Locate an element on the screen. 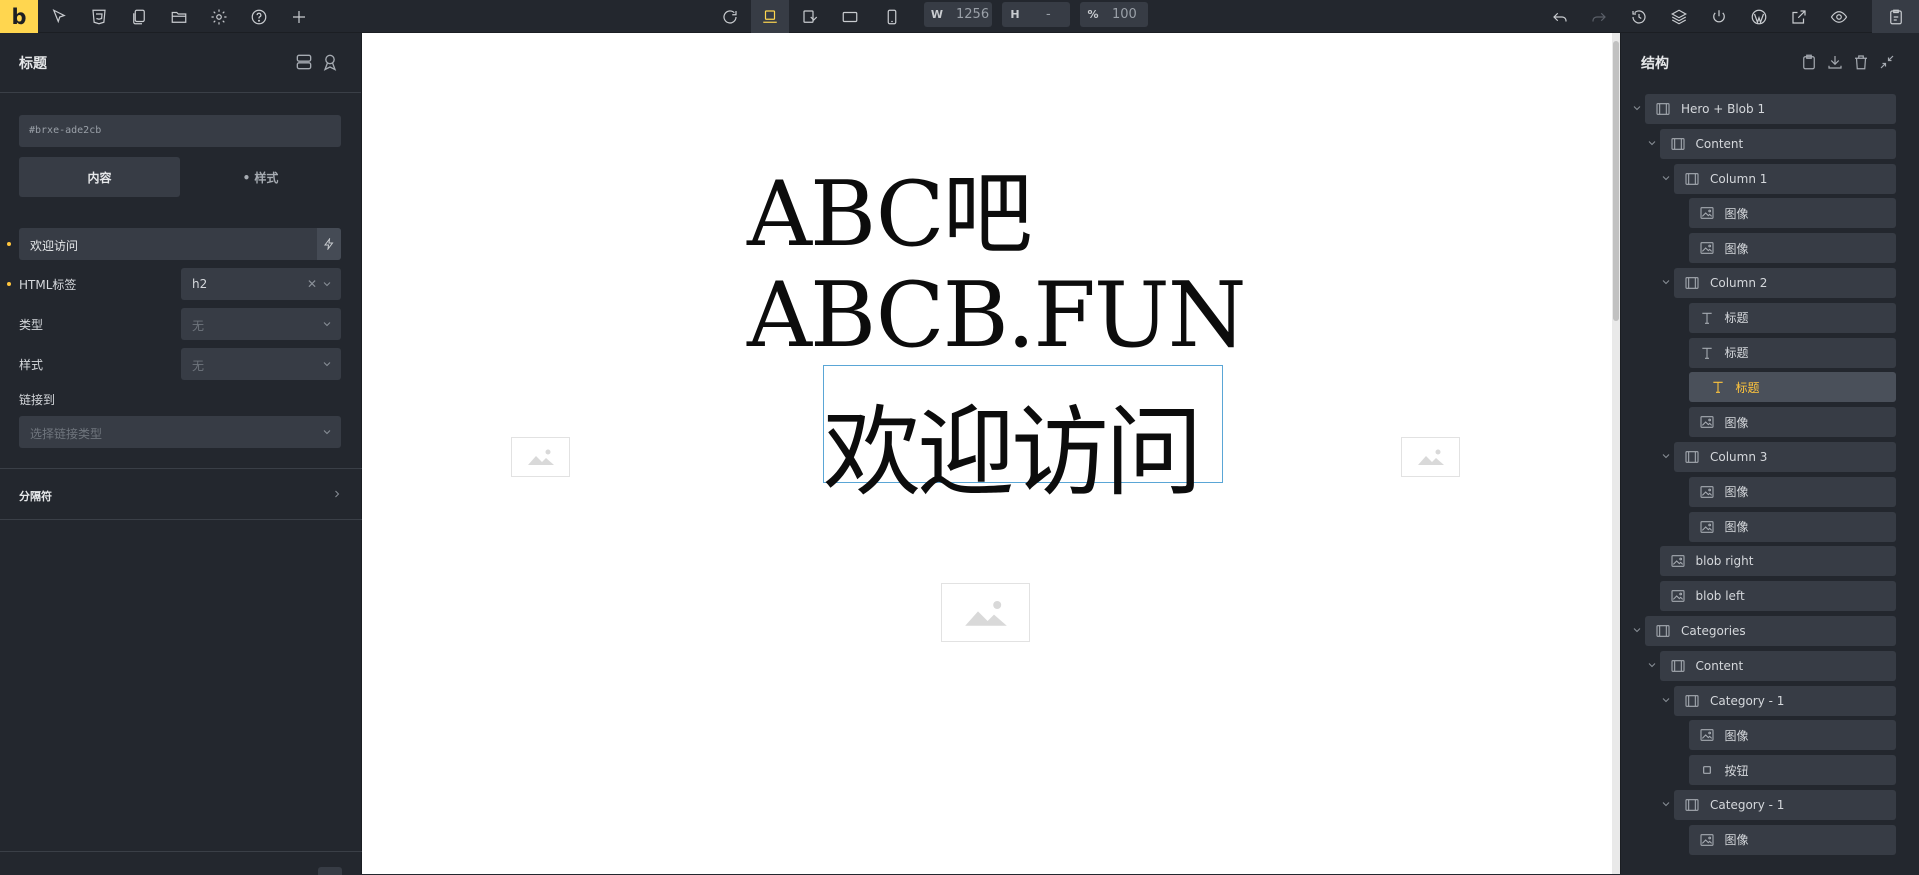  select-arrow-icon is located at coordinates (59, 16).